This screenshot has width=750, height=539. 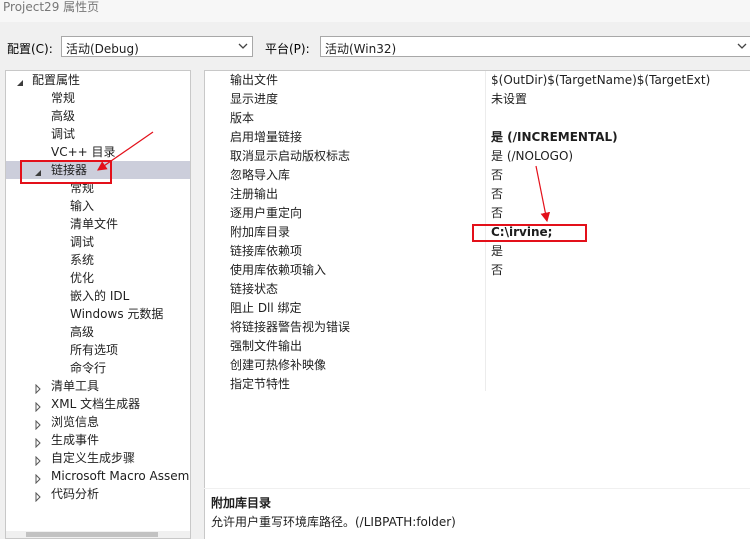 What do you see at coordinates (477, 270) in the screenshot?
I see `property-row: 使用库依赖项输入 否` at bounding box center [477, 270].